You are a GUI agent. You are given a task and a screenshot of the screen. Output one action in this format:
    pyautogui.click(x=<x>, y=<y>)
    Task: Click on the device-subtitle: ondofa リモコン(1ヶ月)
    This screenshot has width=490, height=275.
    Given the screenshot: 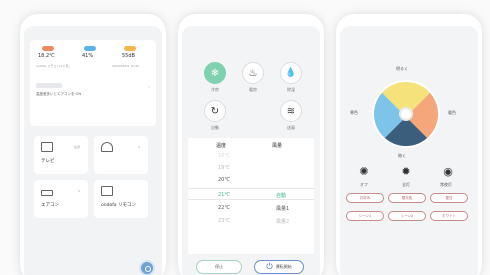 What is the action you would take?
    pyautogui.click(x=53, y=66)
    